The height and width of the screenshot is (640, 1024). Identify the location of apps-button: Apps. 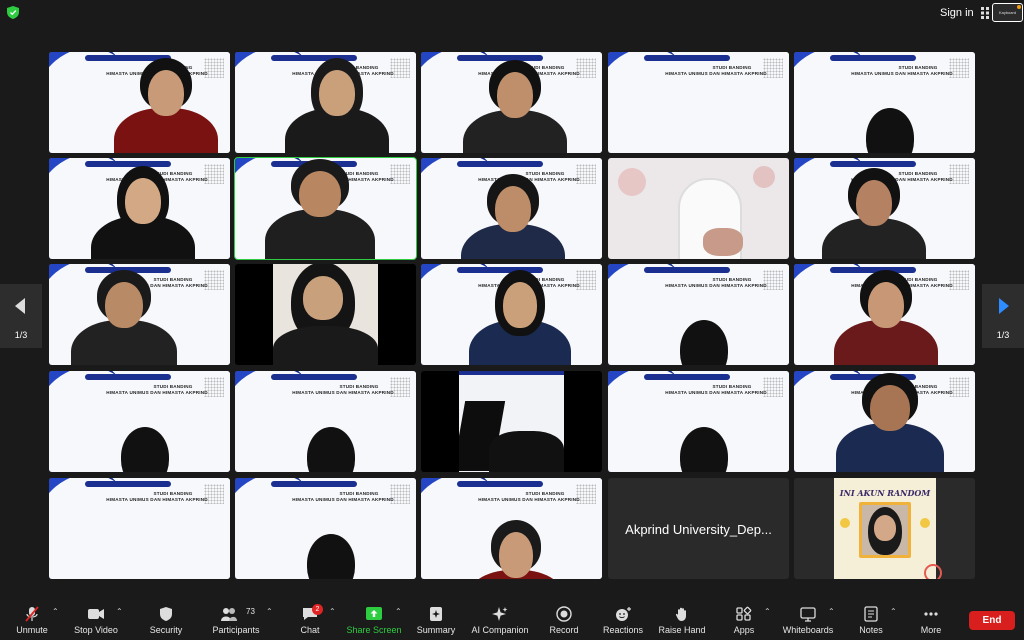
(744, 620).